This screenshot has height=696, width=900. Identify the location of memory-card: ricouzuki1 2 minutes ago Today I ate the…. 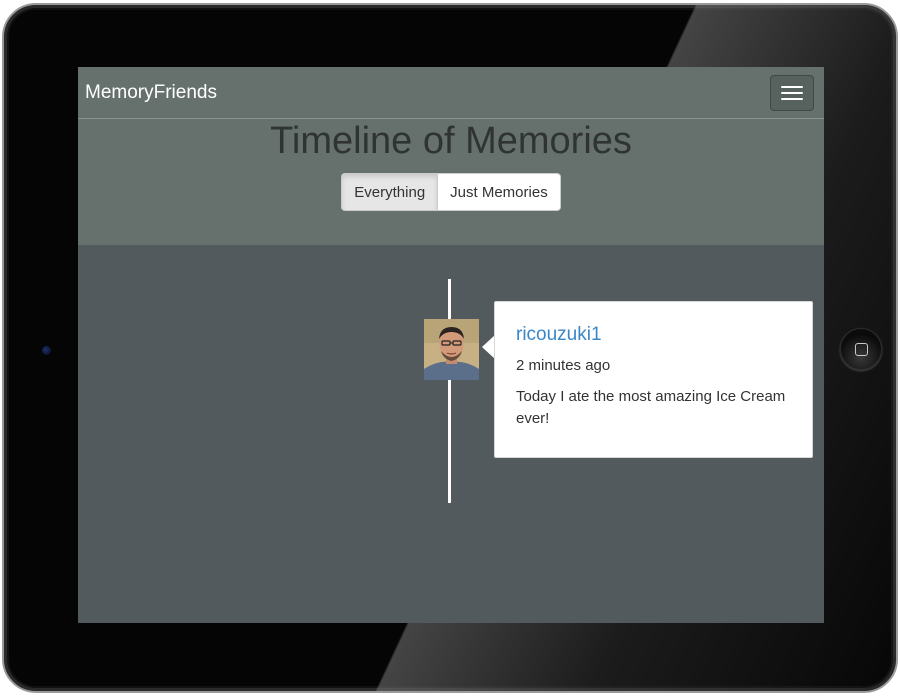
(653, 379).